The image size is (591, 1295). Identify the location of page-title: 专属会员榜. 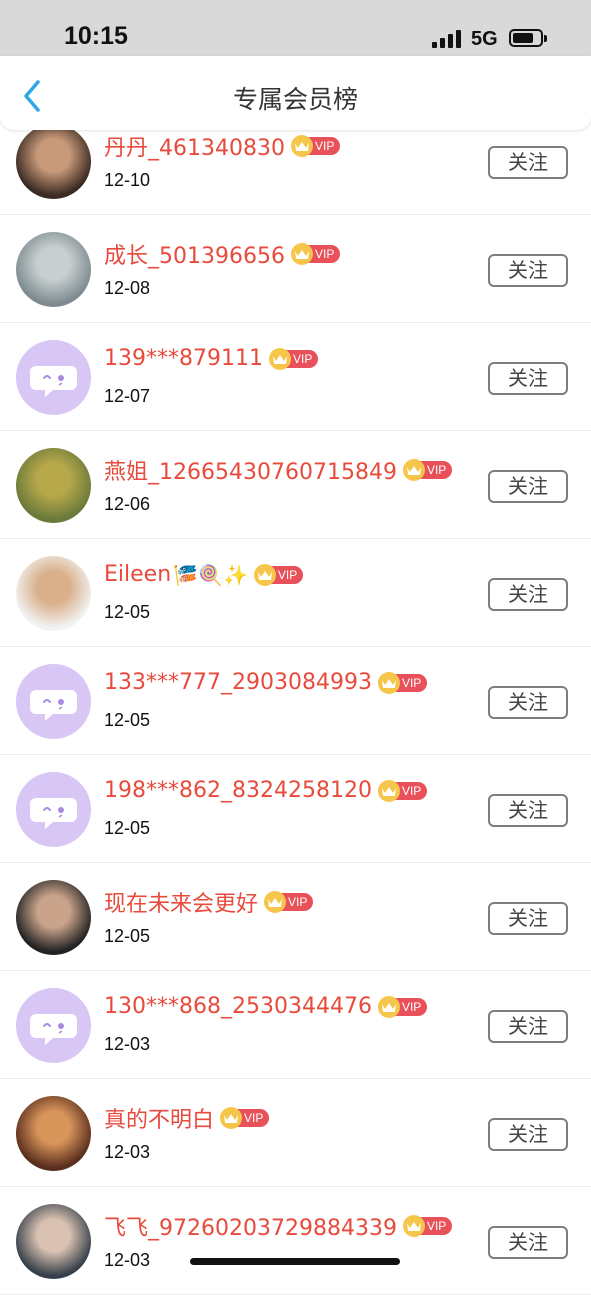
(295, 99).